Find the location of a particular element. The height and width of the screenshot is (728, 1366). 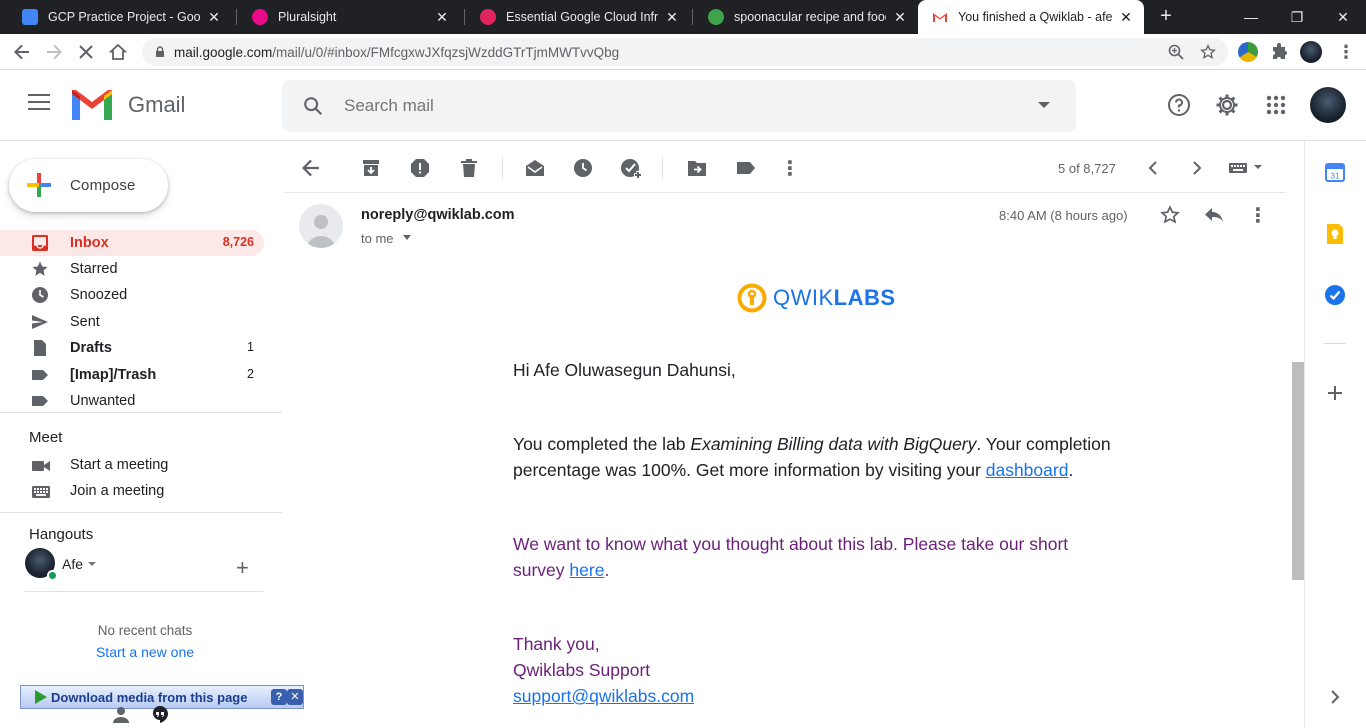

compose-button: Compose is located at coordinates (88, 185).